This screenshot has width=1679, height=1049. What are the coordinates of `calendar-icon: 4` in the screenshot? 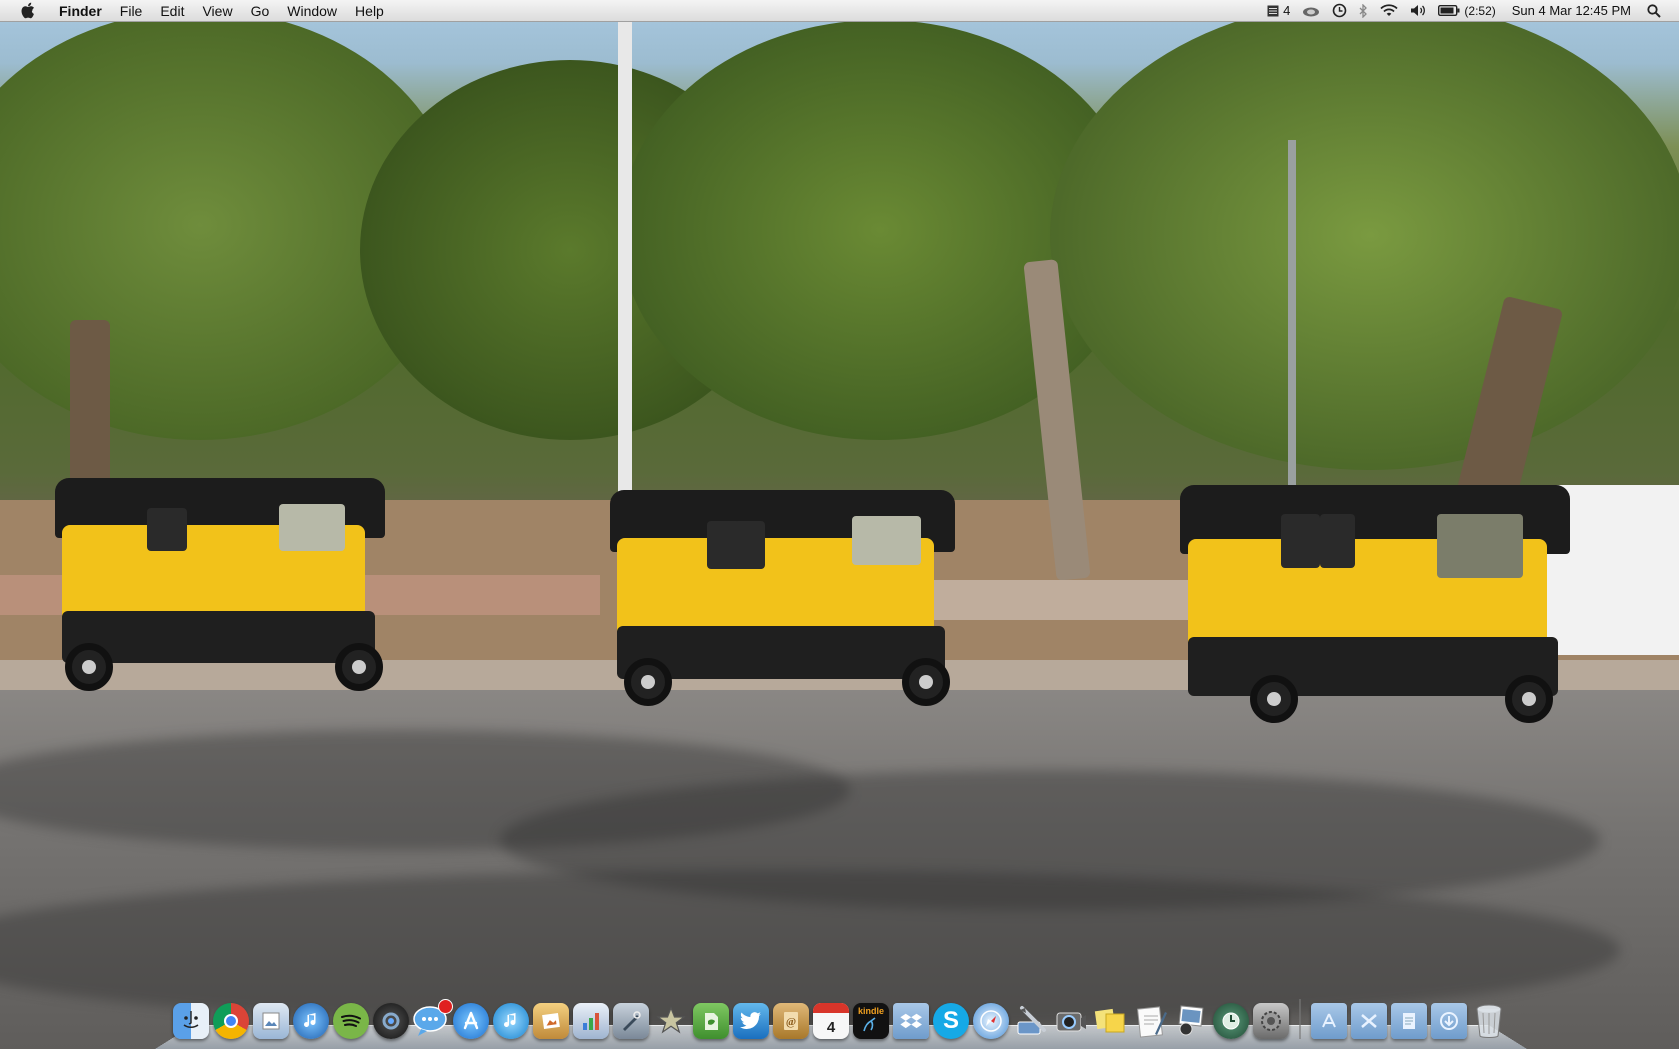 It's located at (831, 1021).